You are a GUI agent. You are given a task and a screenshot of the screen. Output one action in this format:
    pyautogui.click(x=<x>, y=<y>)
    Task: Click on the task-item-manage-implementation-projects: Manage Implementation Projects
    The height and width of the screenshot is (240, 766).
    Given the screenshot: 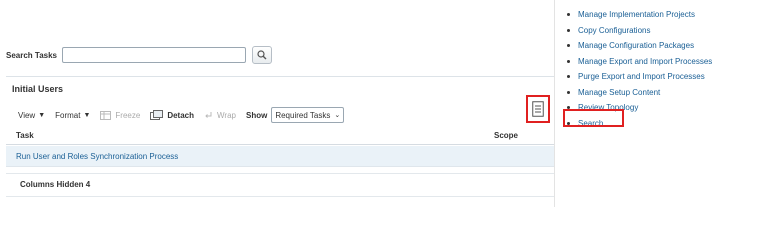 What is the action you would take?
    pyautogui.click(x=639, y=15)
    